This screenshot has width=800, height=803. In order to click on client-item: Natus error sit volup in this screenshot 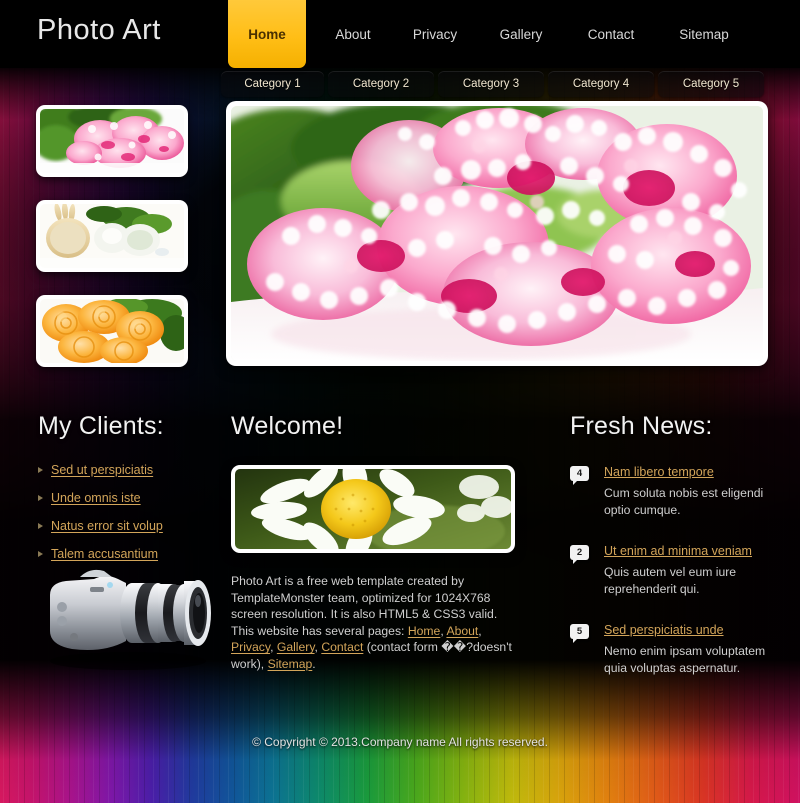, I will do `click(125, 526)`.